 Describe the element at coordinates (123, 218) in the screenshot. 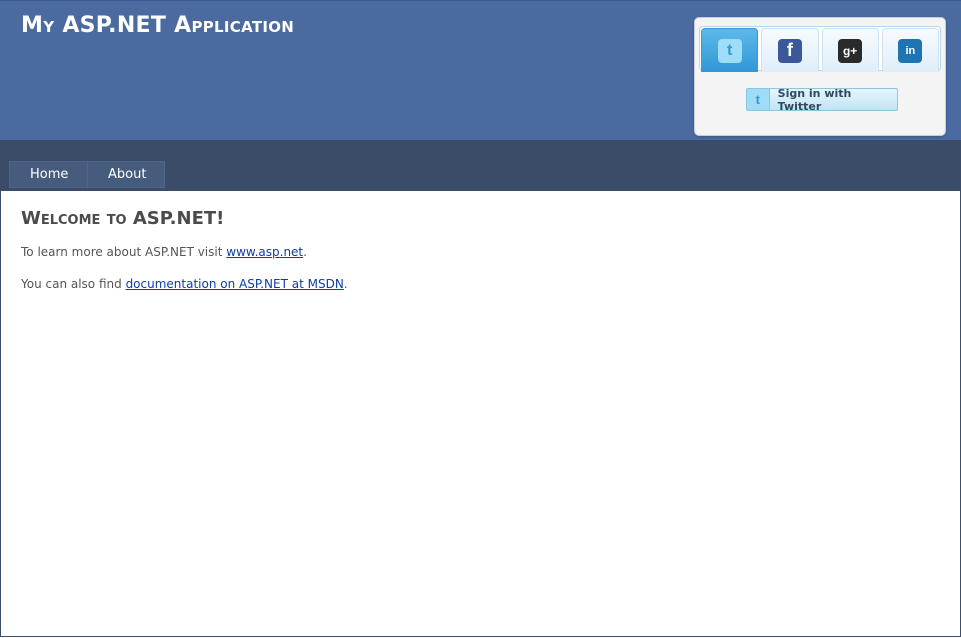

I see `page-heading: Welcome to ASP.NET!` at that location.